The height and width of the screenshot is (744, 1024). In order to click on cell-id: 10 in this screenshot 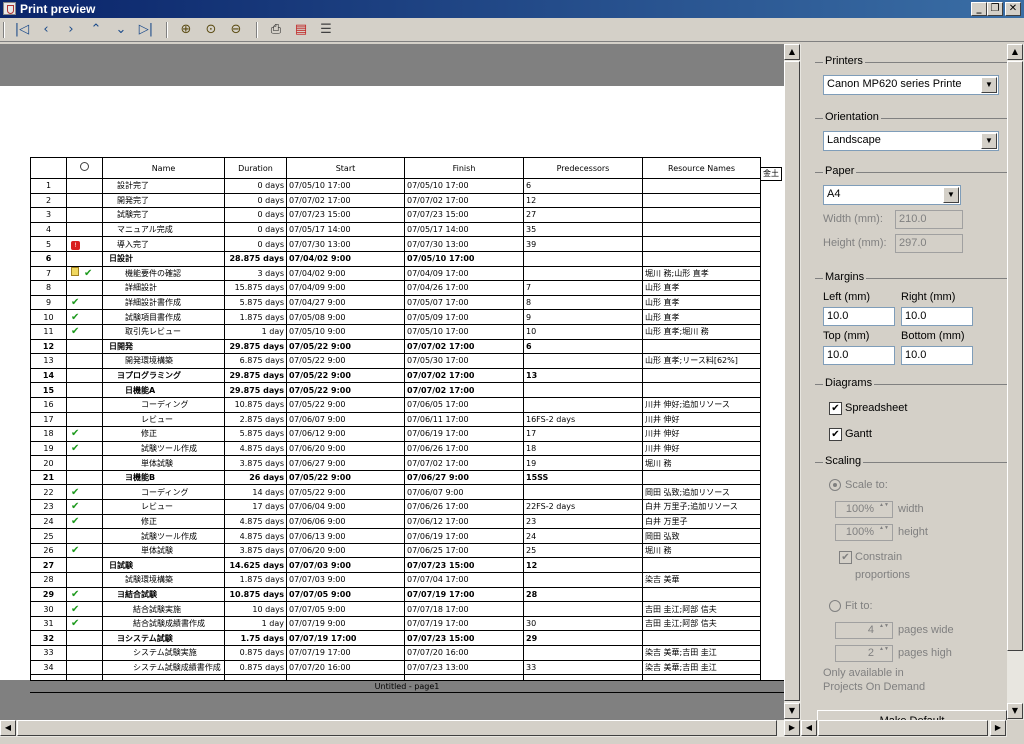, I will do `click(48, 317)`.